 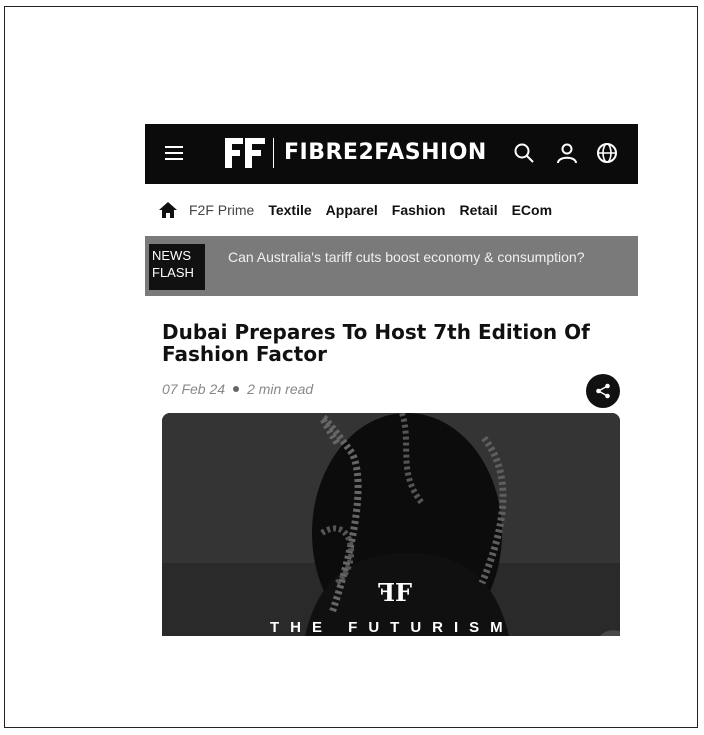 I want to click on news-flash-label: NEWS FLASH, so click(x=177, y=267).